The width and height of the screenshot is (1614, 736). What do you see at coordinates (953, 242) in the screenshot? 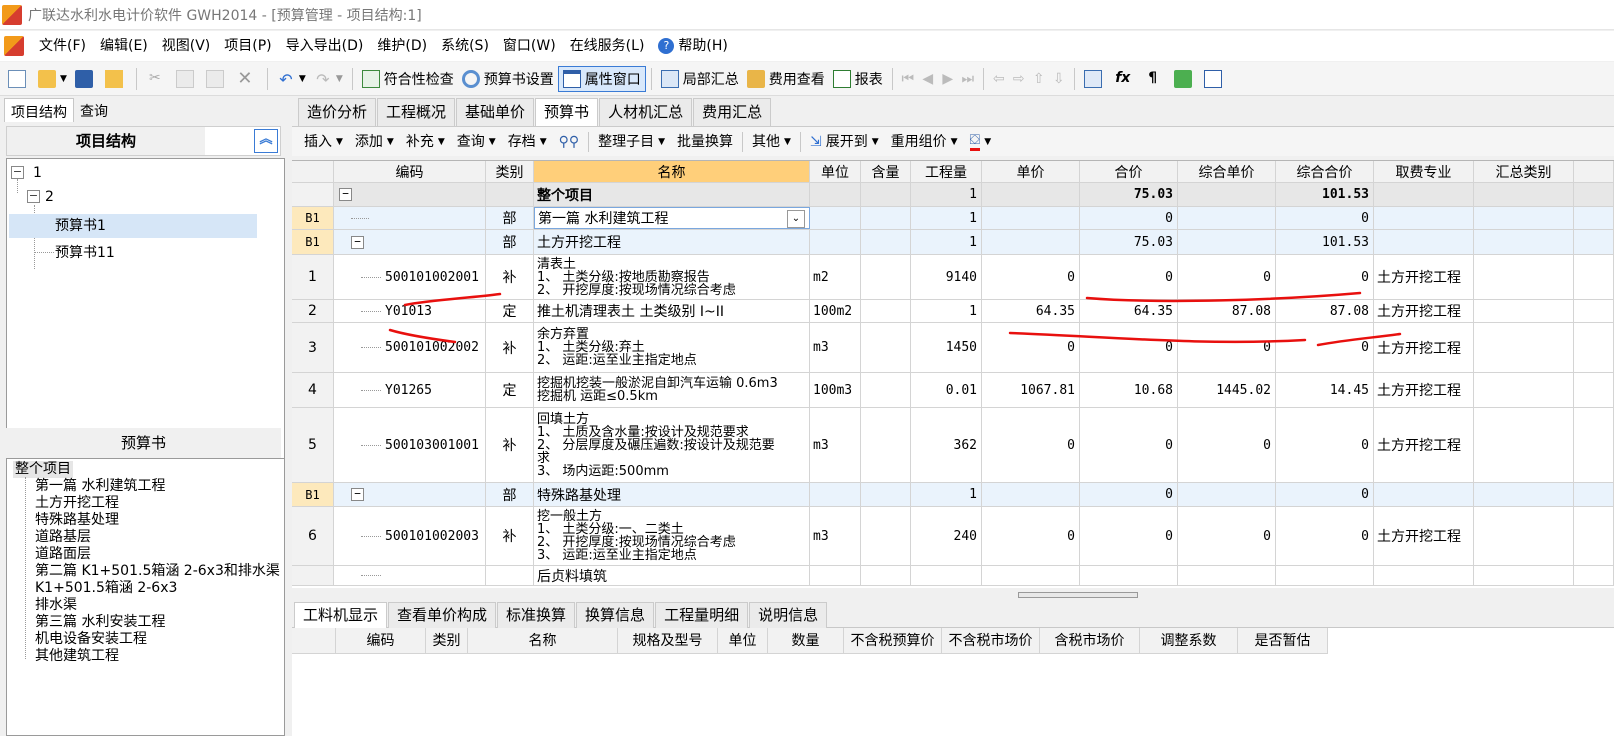
I see `table-row: B1 − 部土方开挖工程 1 75.03 101.53` at bounding box center [953, 242].